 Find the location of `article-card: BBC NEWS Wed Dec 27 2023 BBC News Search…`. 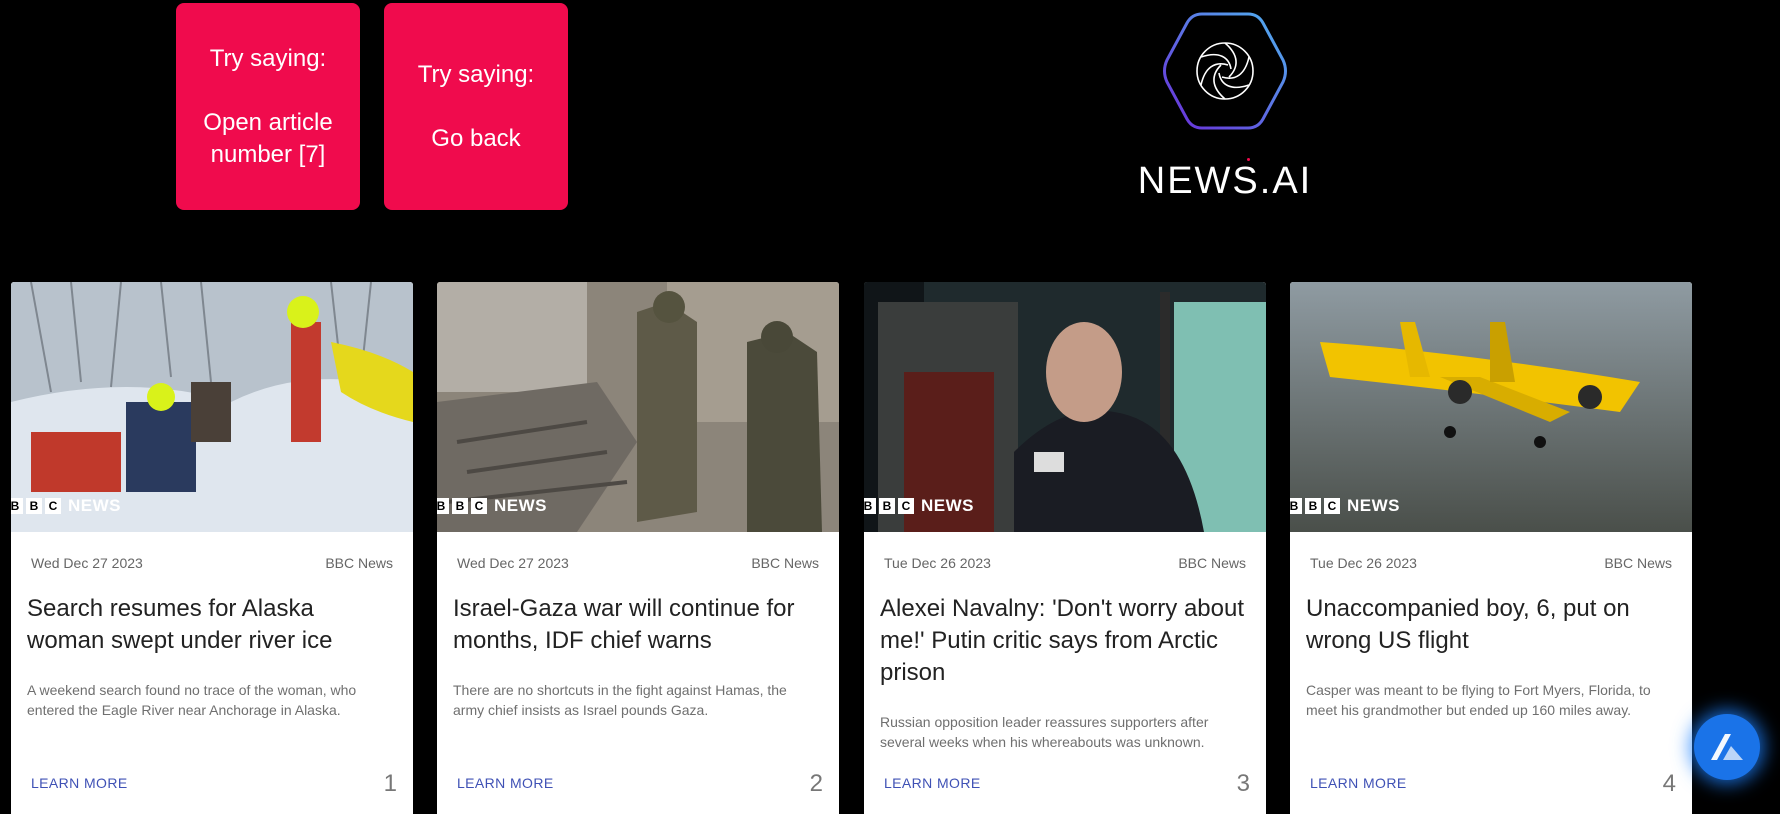

article-card: BBC NEWS Wed Dec 27 2023 BBC News Search… is located at coordinates (212, 548).